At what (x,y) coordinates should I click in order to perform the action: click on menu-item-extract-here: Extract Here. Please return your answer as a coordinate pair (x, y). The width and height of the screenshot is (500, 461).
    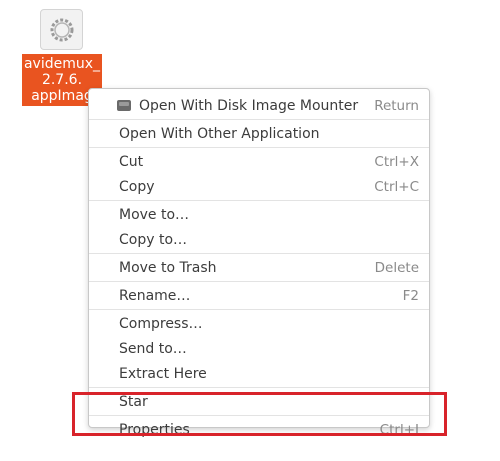
    Looking at the image, I should click on (259, 373).